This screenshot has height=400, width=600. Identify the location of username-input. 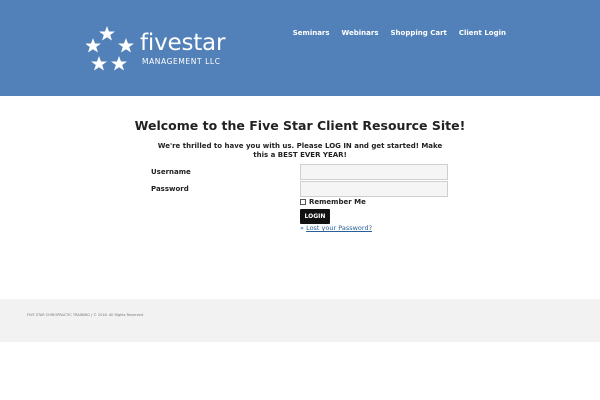
(374, 172).